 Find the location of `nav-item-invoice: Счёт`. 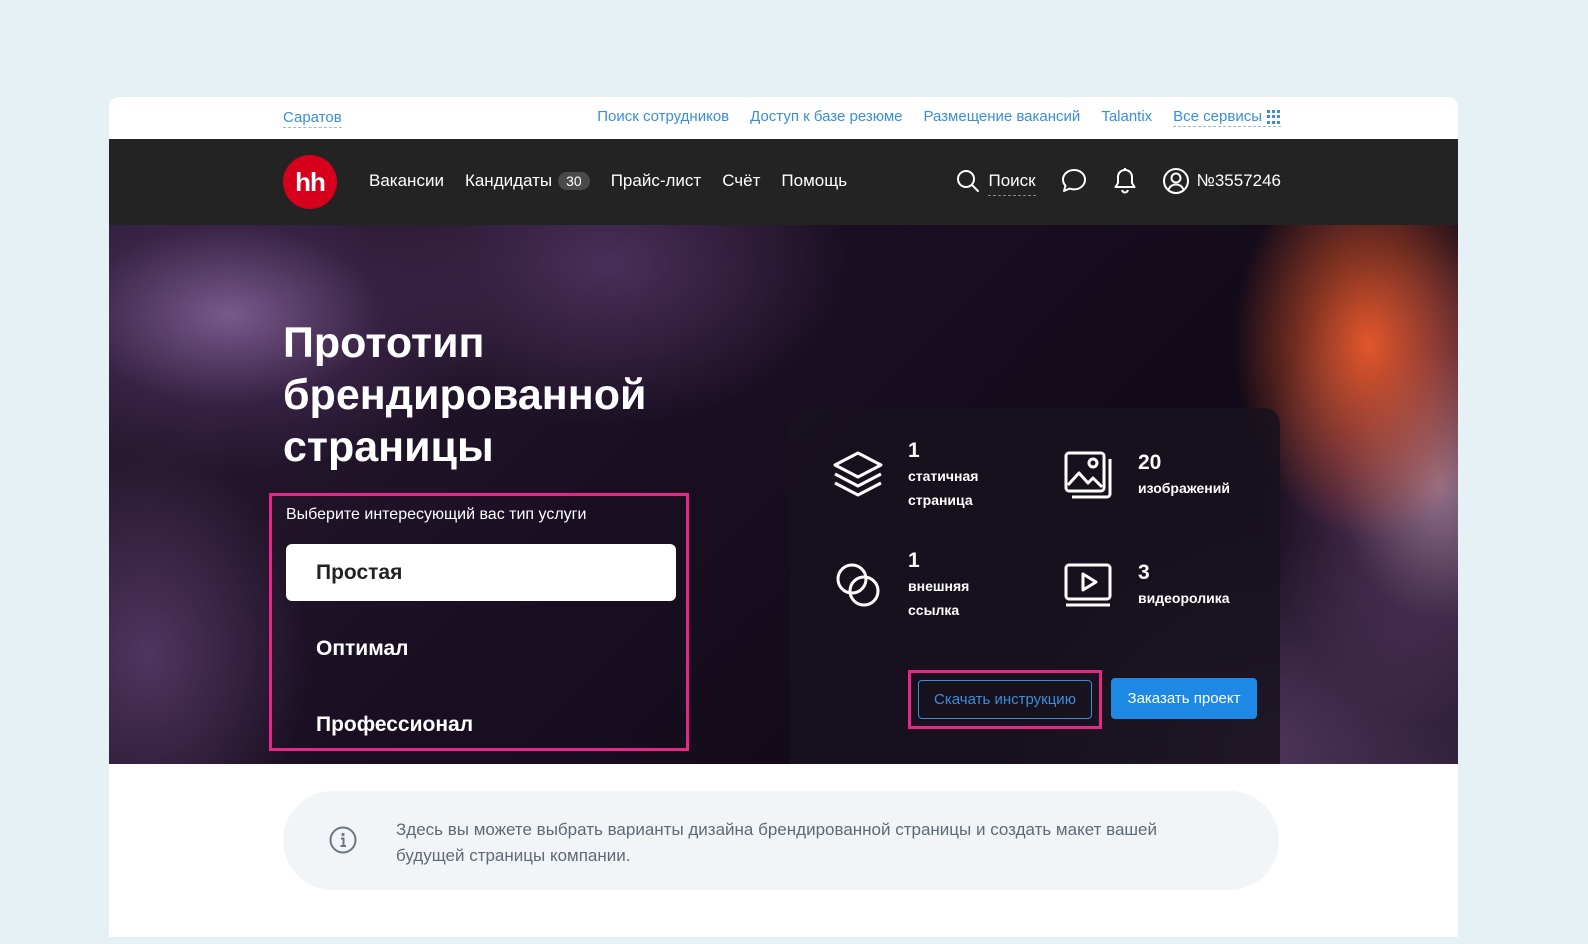

nav-item-invoice: Счёт is located at coordinates (741, 181).